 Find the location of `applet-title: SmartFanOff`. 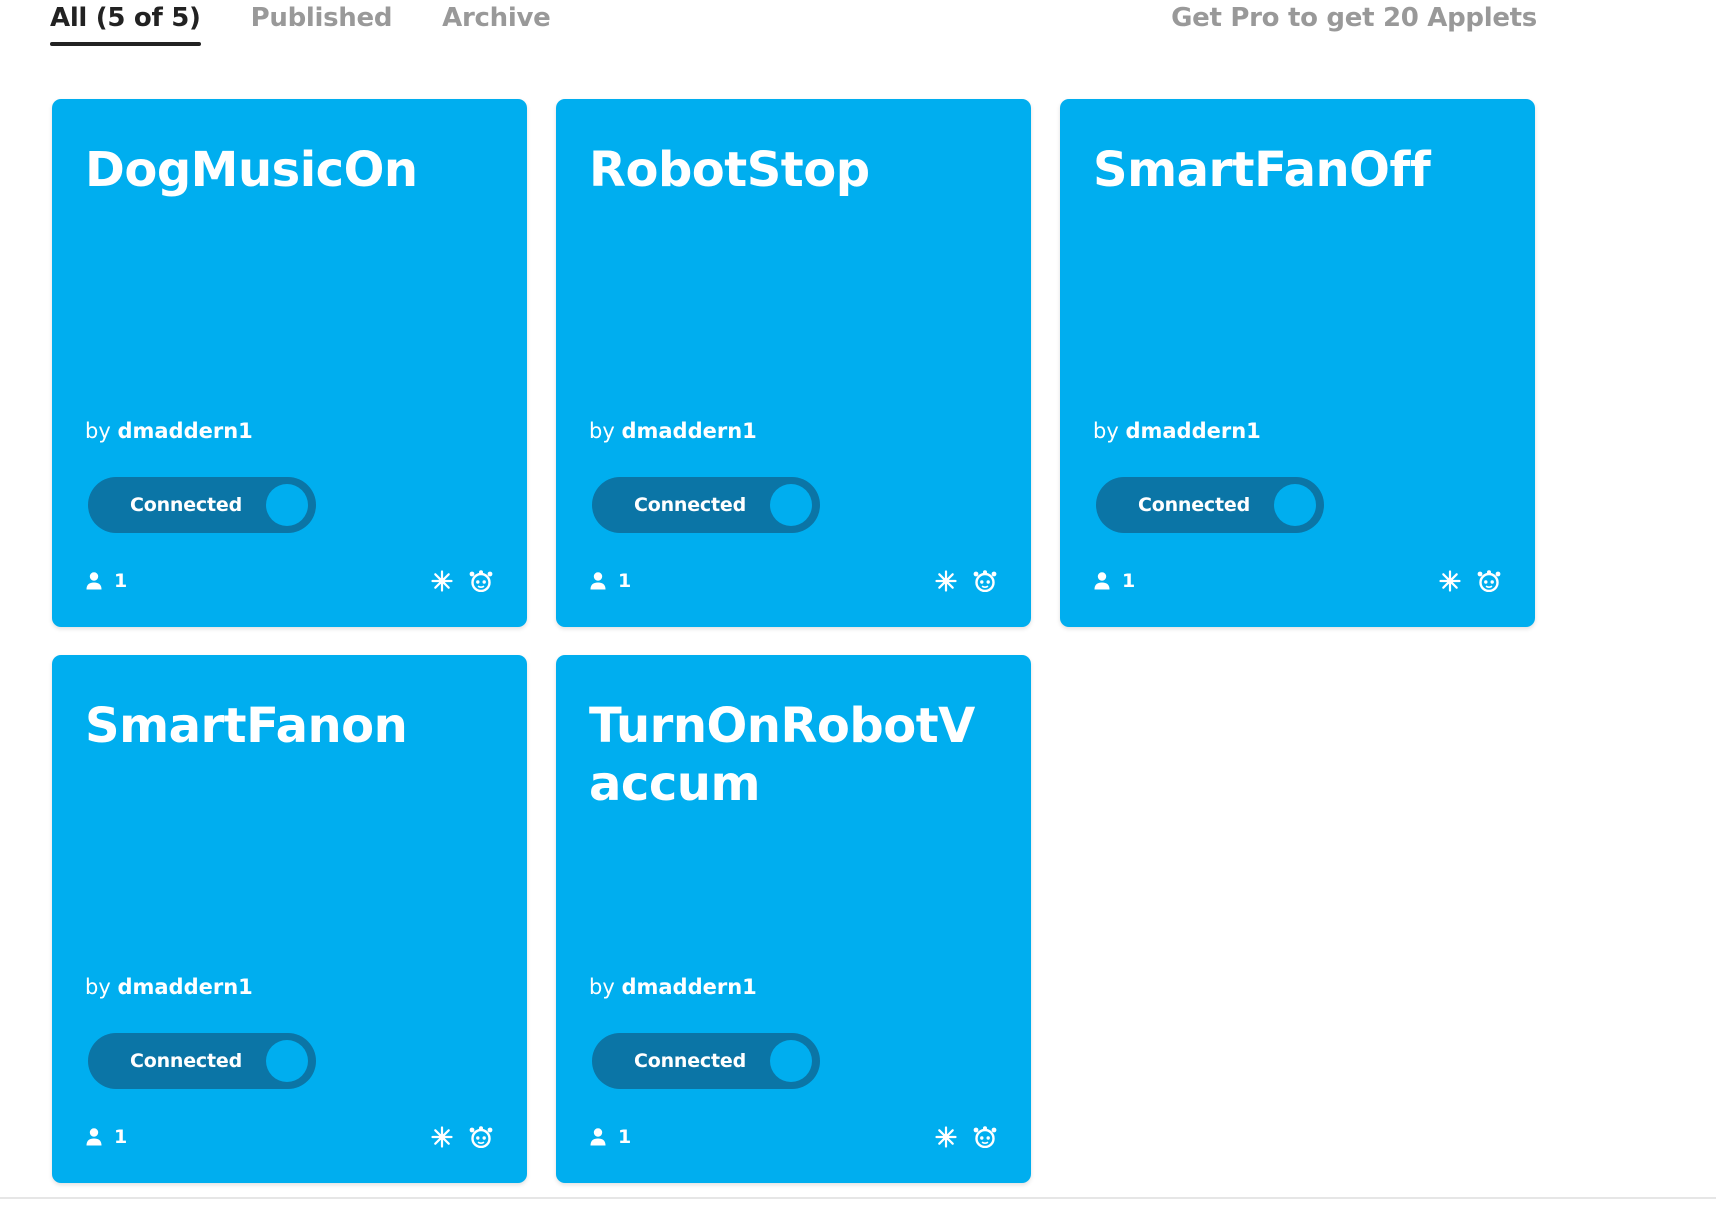

applet-title: SmartFanOff is located at coordinates (1262, 170).